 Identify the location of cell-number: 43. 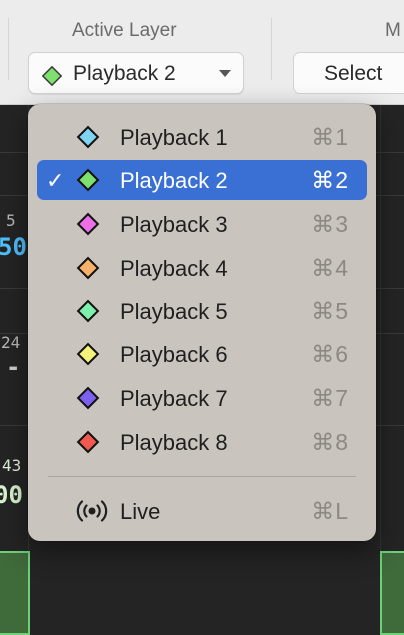
(12, 465).